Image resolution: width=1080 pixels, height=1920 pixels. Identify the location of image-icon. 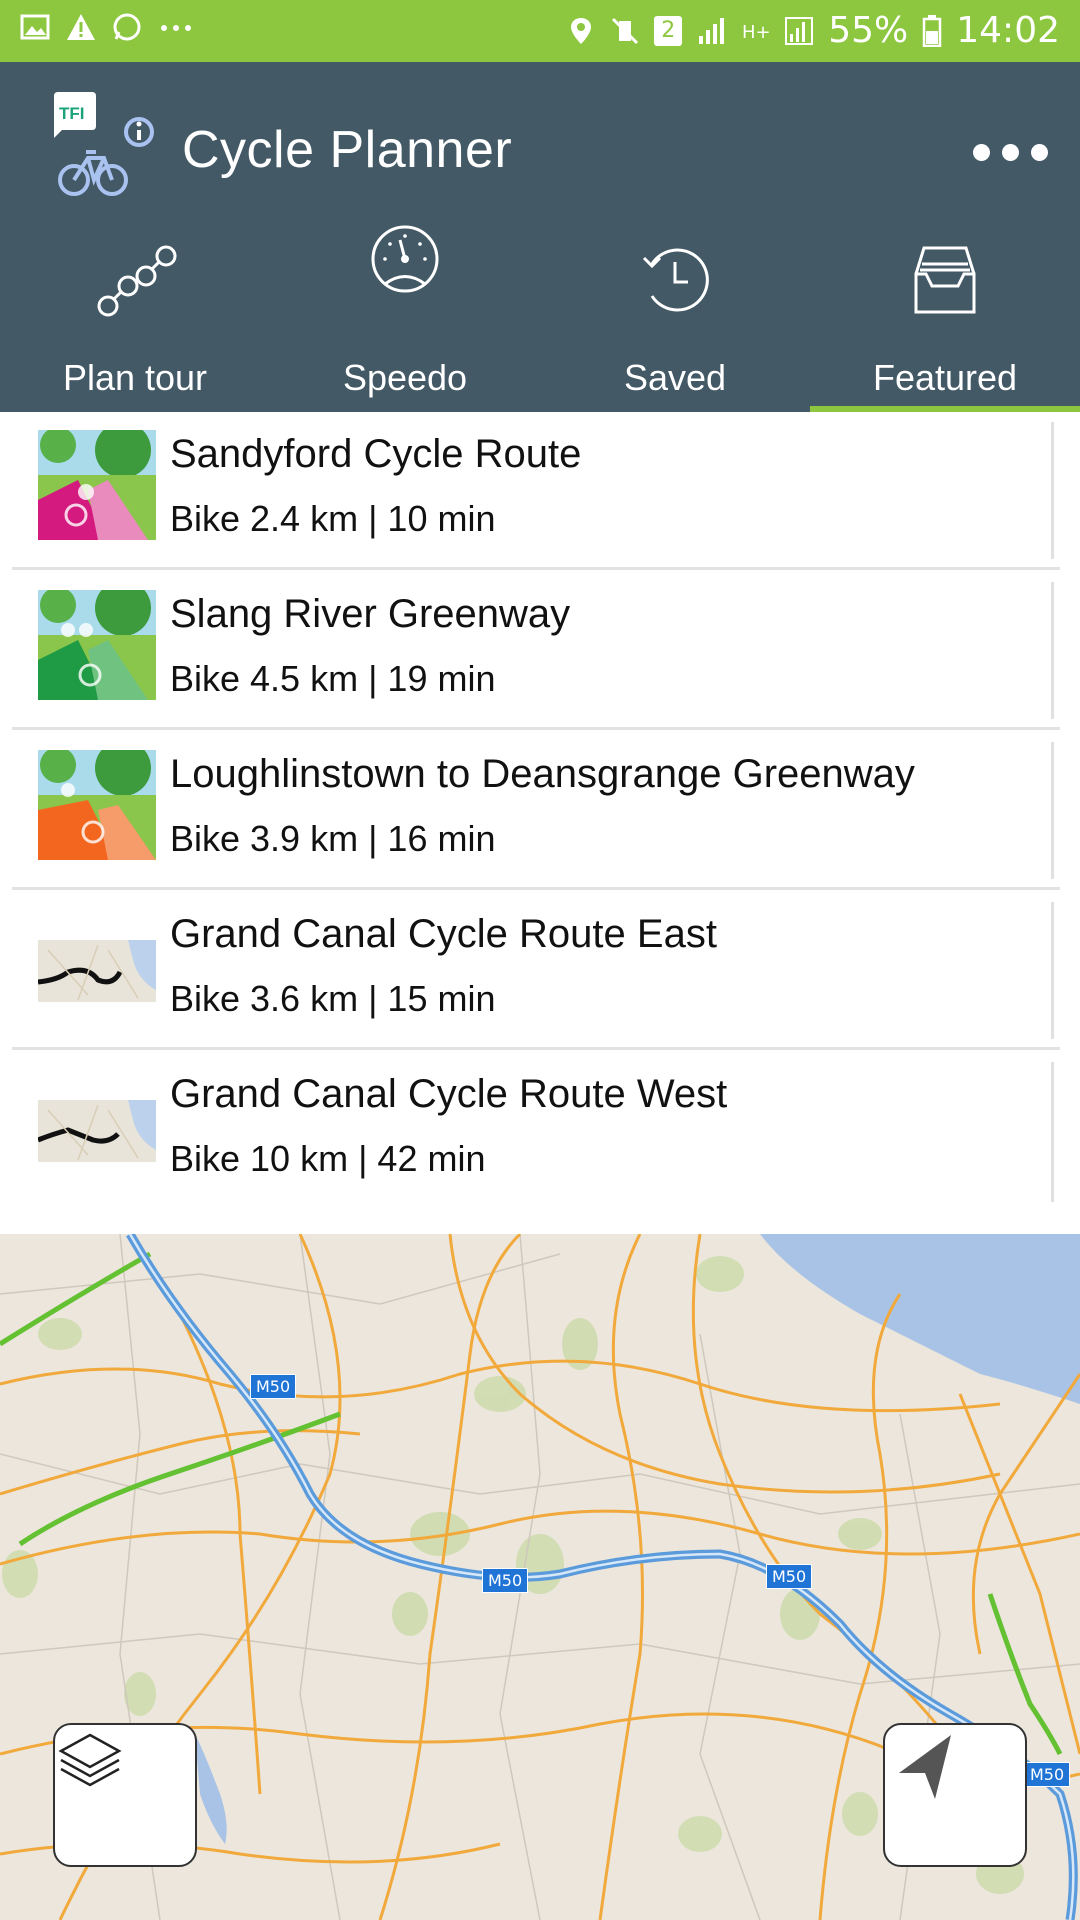
(35, 27).